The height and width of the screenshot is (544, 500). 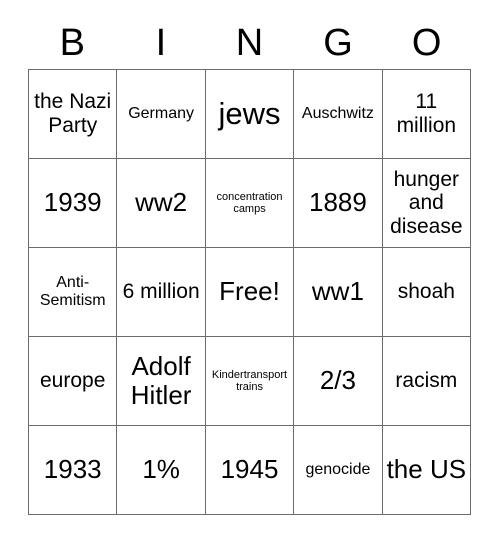 I want to click on bingo-cell-label: ww1, so click(x=337, y=291).